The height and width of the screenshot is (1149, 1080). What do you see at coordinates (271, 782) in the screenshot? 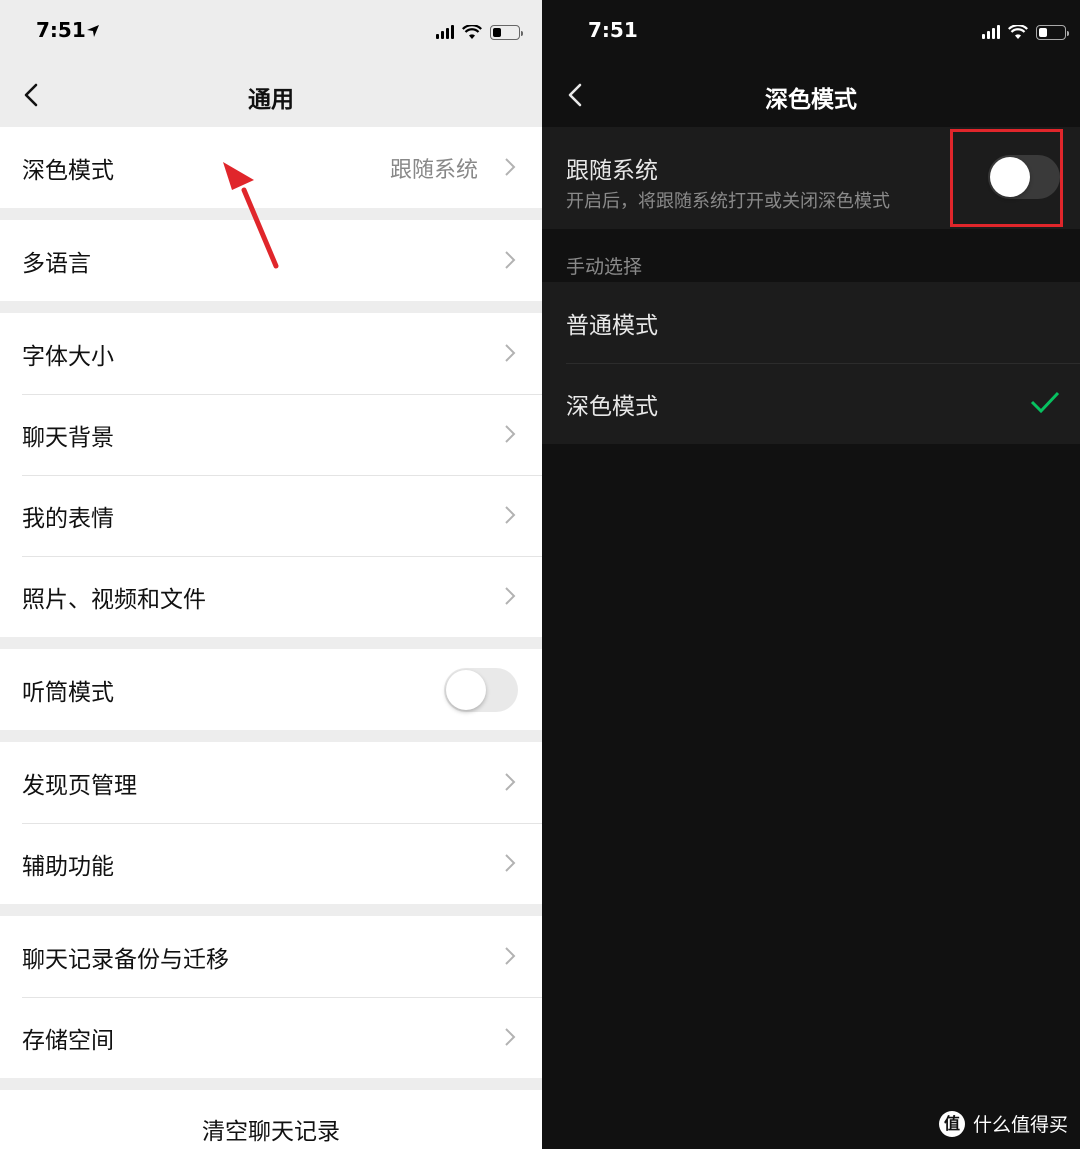
I see `discover-manage-row: 发现页管理` at bounding box center [271, 782].